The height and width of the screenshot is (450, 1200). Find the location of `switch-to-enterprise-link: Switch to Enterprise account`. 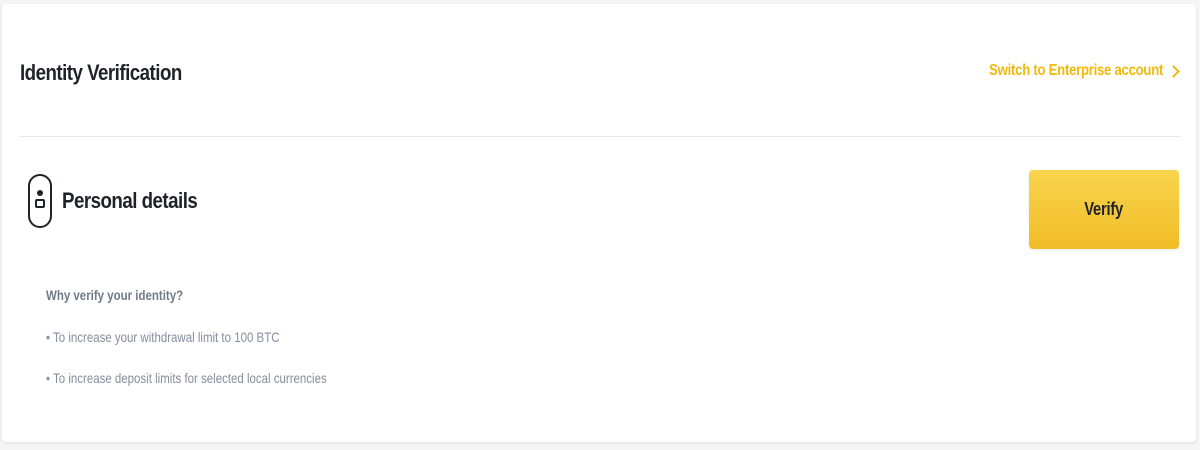

switch-to-enterprise-link: Switch to Enterprise account is located at coordinates (1065, 71).